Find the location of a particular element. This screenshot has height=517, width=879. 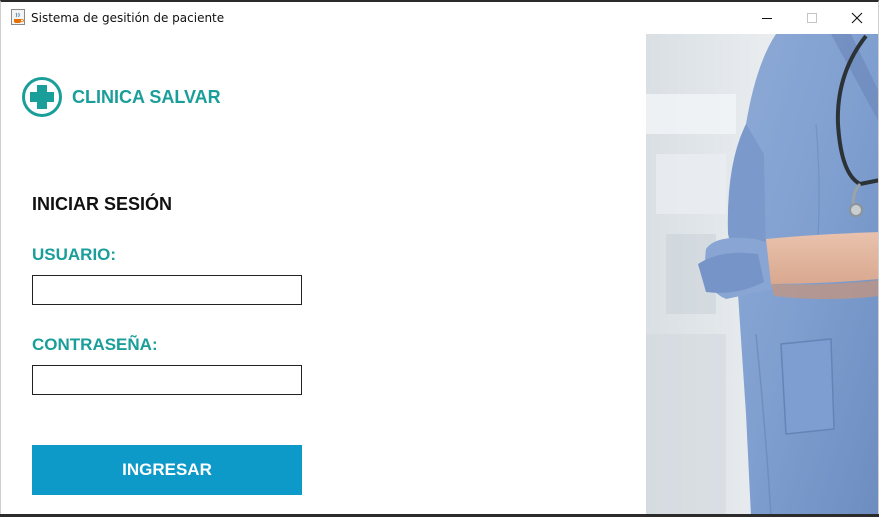

login-button: INGRESAR is located at coordinates (167, 470).